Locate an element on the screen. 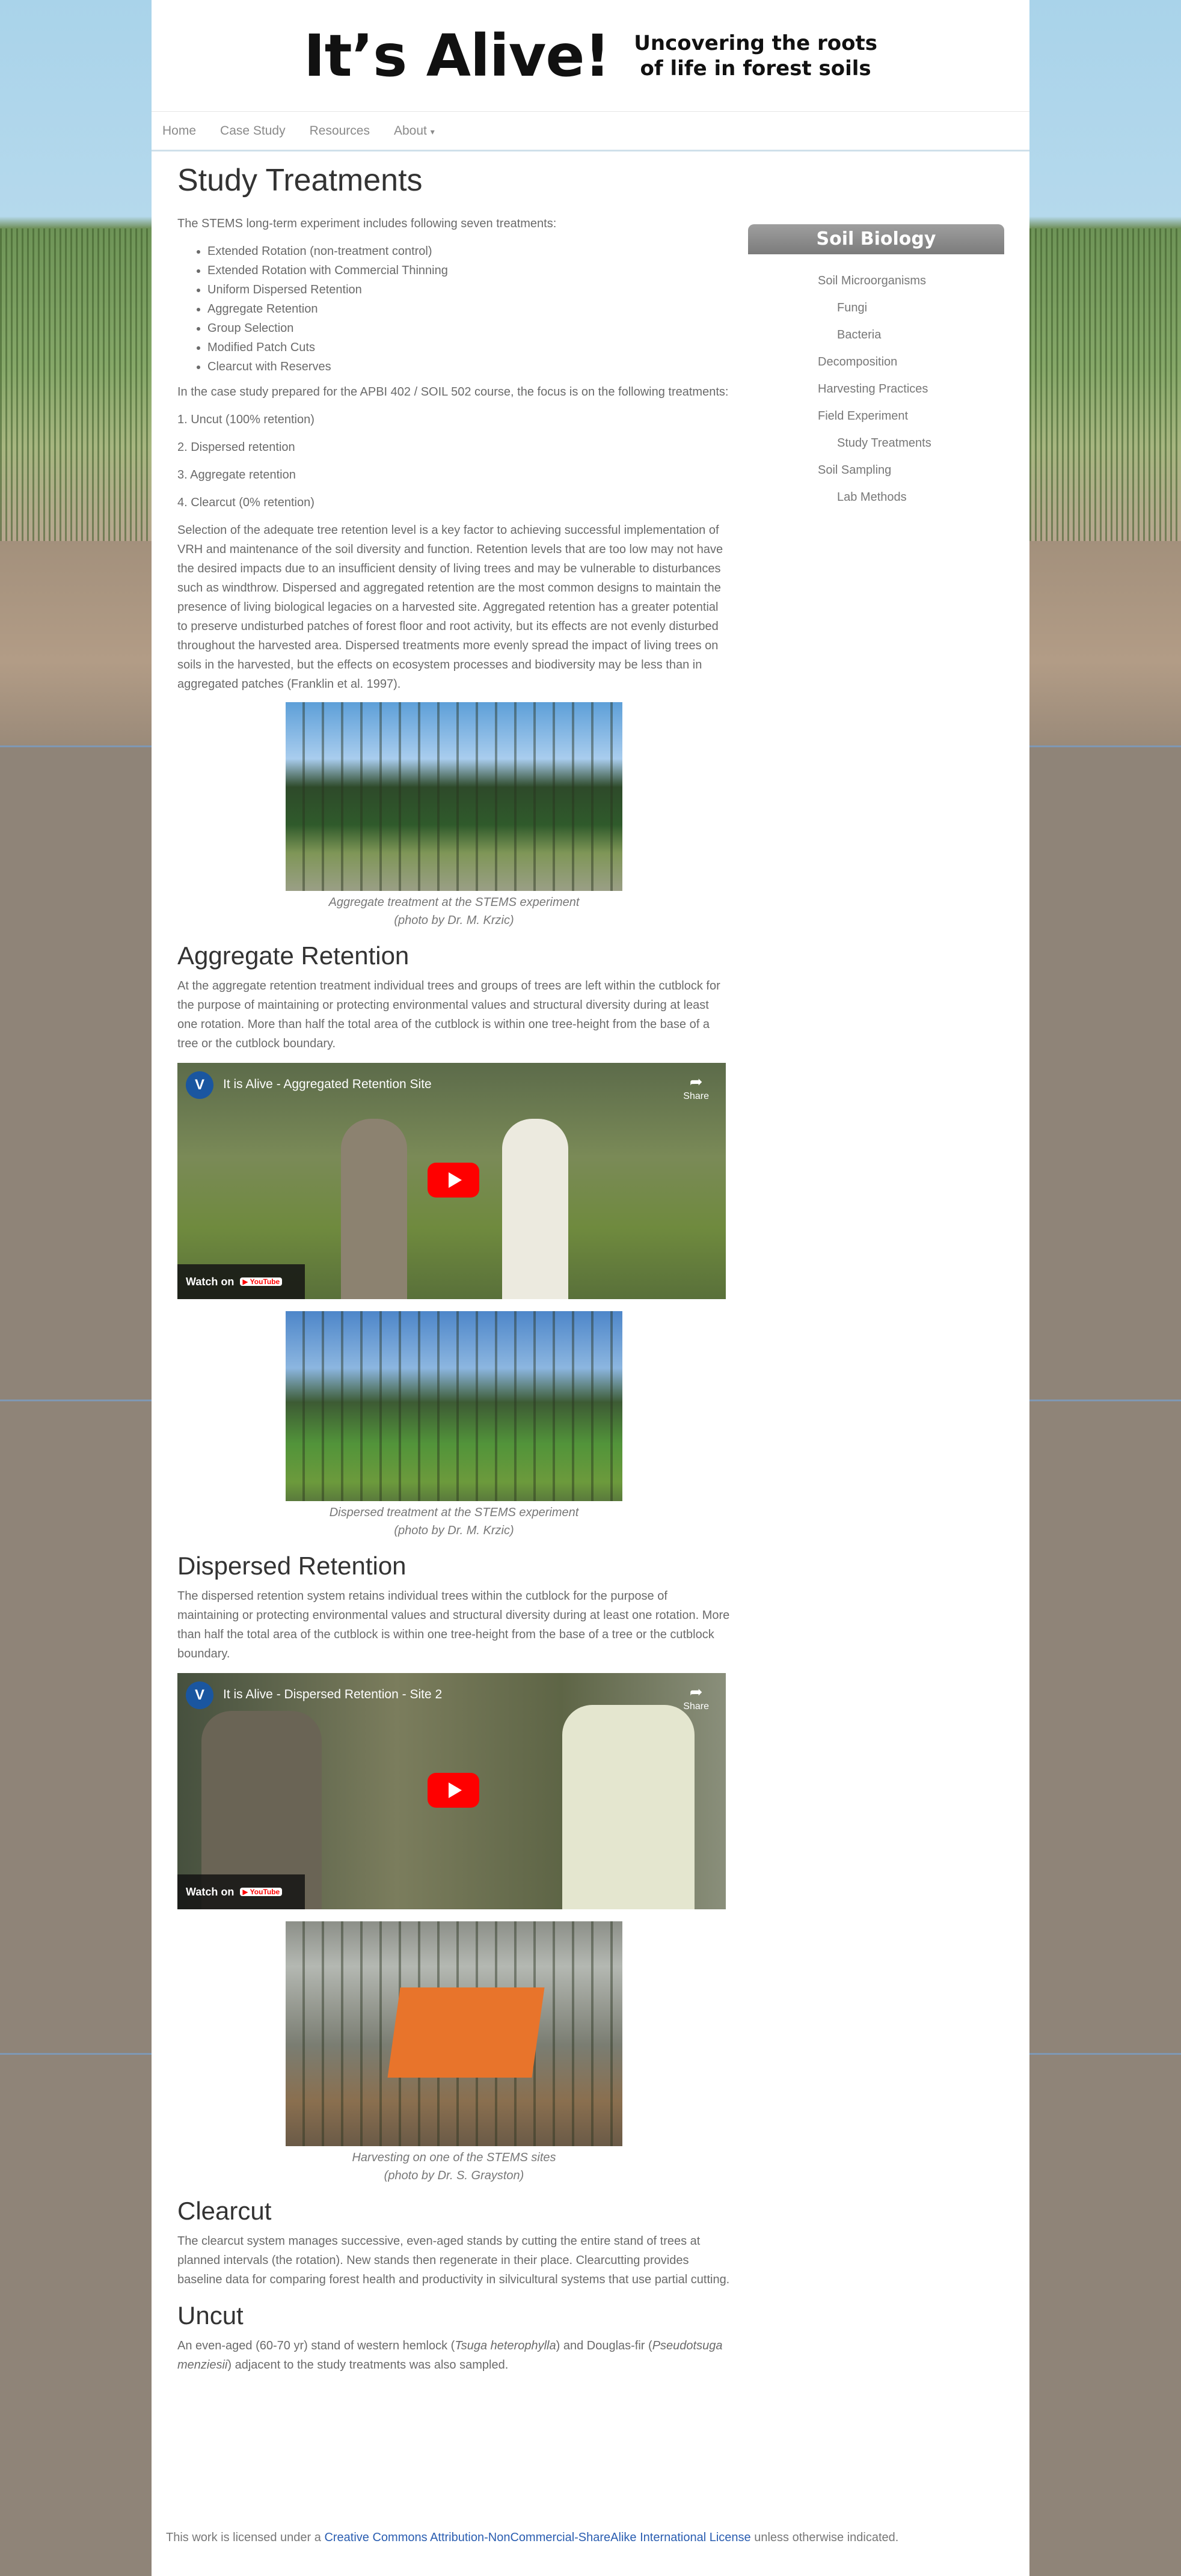  caption-line: Harvesting on one of the STEMS sites is located at coordinates (454, 2157).